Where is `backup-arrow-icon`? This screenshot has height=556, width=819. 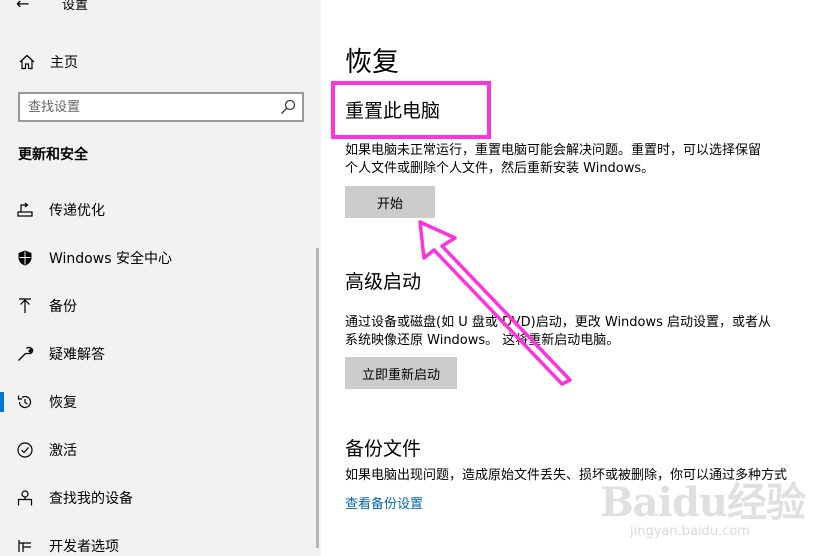 backup-arrow-icon is located at coordinates (25, 306).